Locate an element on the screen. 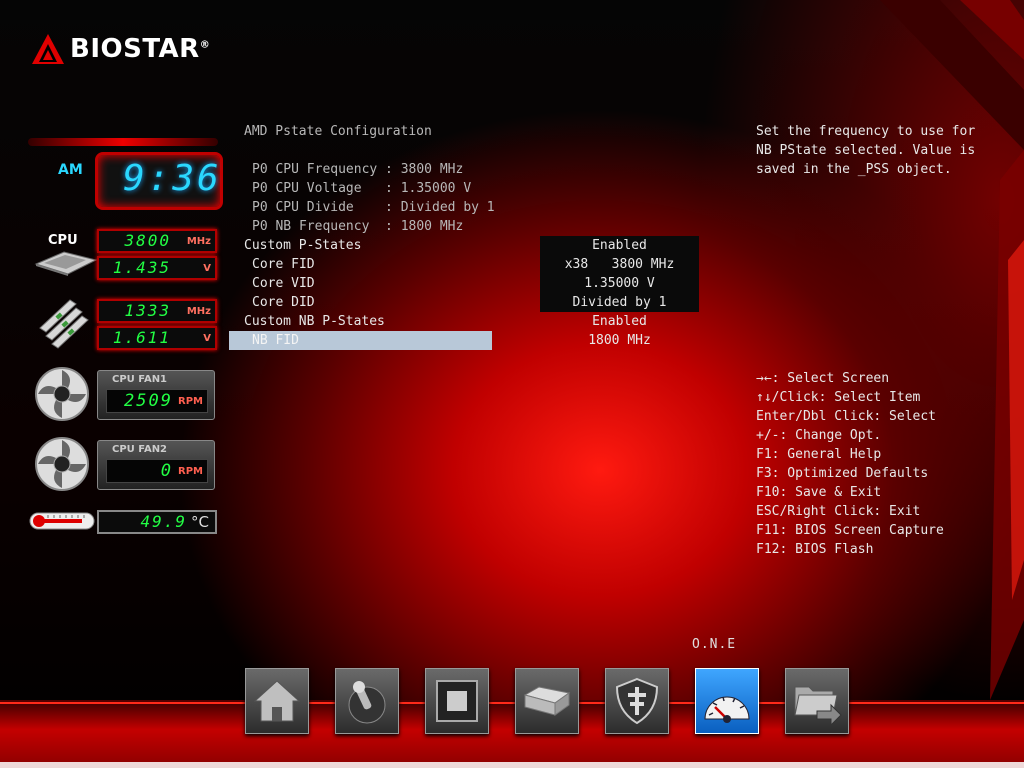 Image resolution: width=1024 pixels, height=768 pixels. cpu-fan1-panel: CPU FAN1 2509 RPM is located at coordinates (156, 395).